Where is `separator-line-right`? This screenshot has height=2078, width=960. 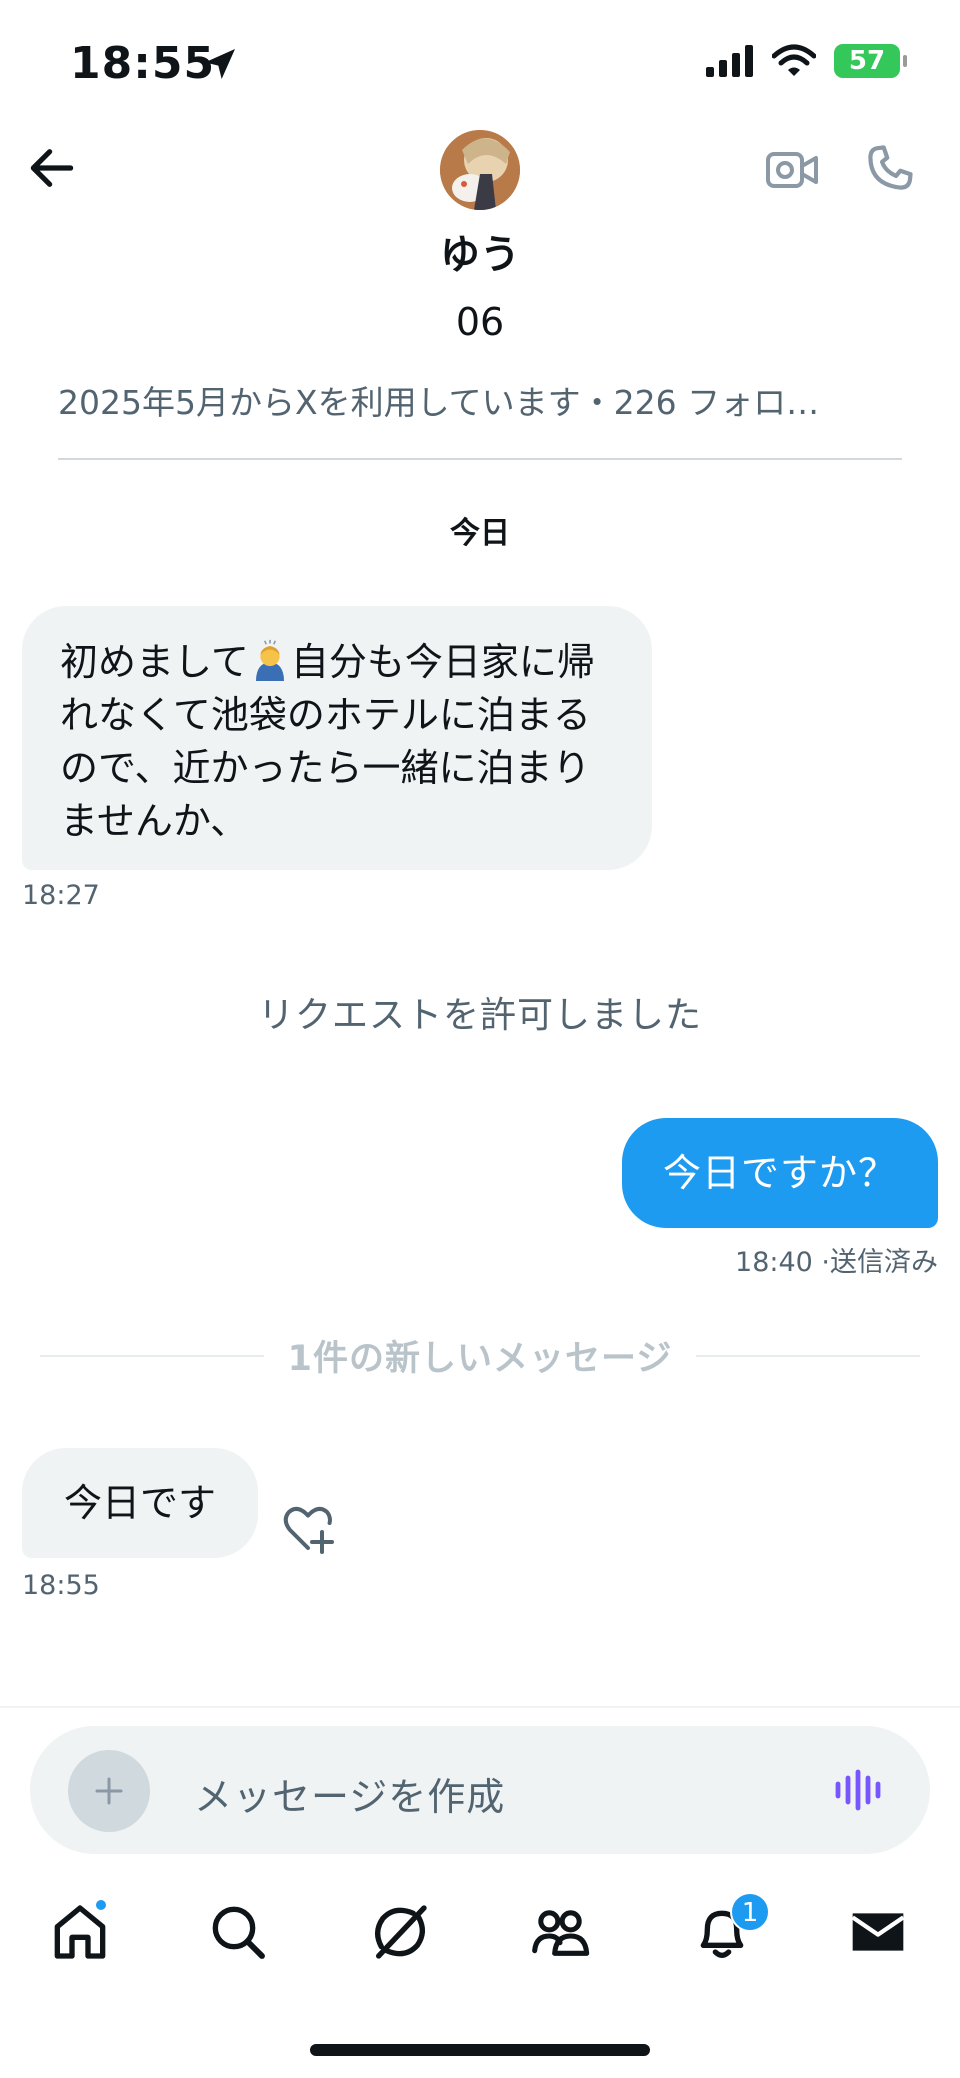
separator-line-right is located at coordinates (808, 1356).